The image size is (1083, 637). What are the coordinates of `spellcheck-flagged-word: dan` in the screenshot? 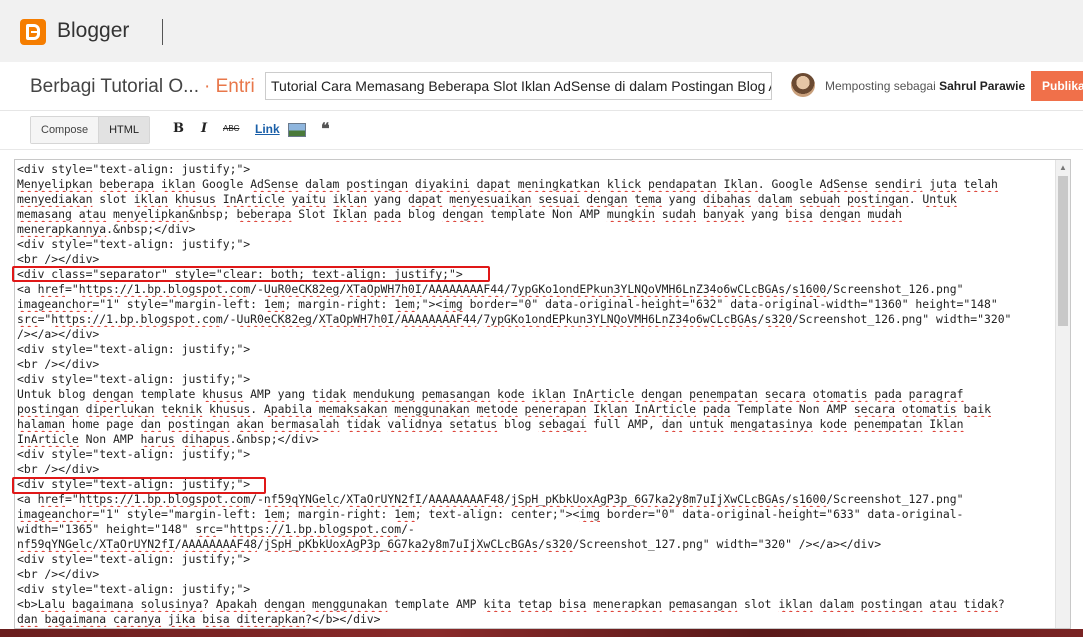 It's located at (151, 424).